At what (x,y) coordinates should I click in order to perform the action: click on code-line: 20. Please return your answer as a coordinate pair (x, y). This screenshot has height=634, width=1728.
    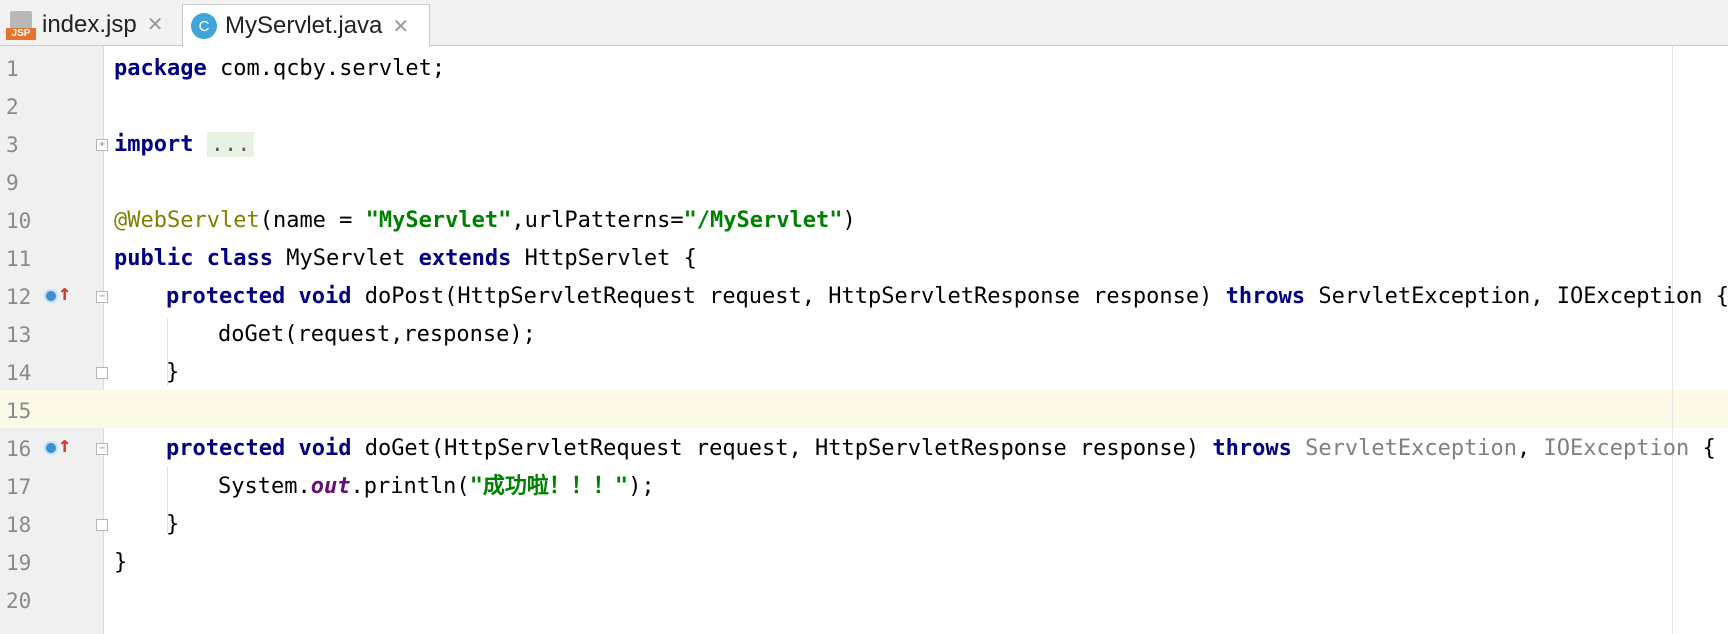
    Looking at the image, I should click on (864, 601).